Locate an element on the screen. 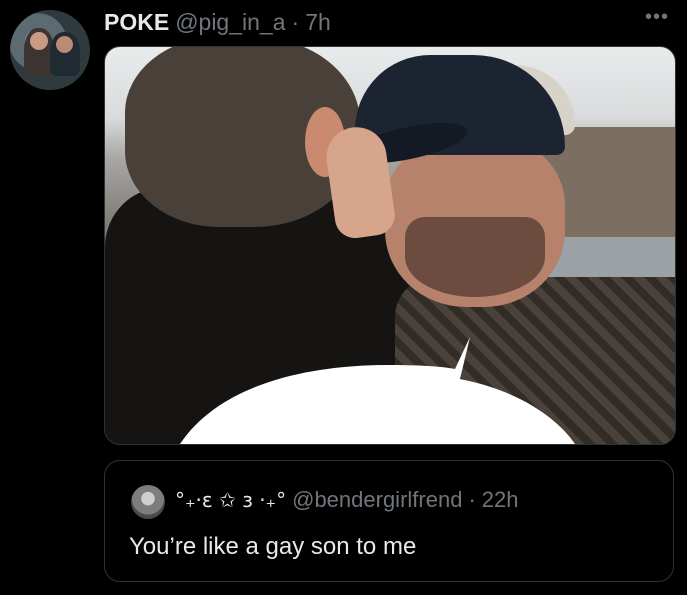 The height and width of the screenshot is (595, 687). quoted-header: °₊·ɛ︎ ✩ ɜ ·₊° @bendergirlfrend · 22h is located at coordinates (346, 500).